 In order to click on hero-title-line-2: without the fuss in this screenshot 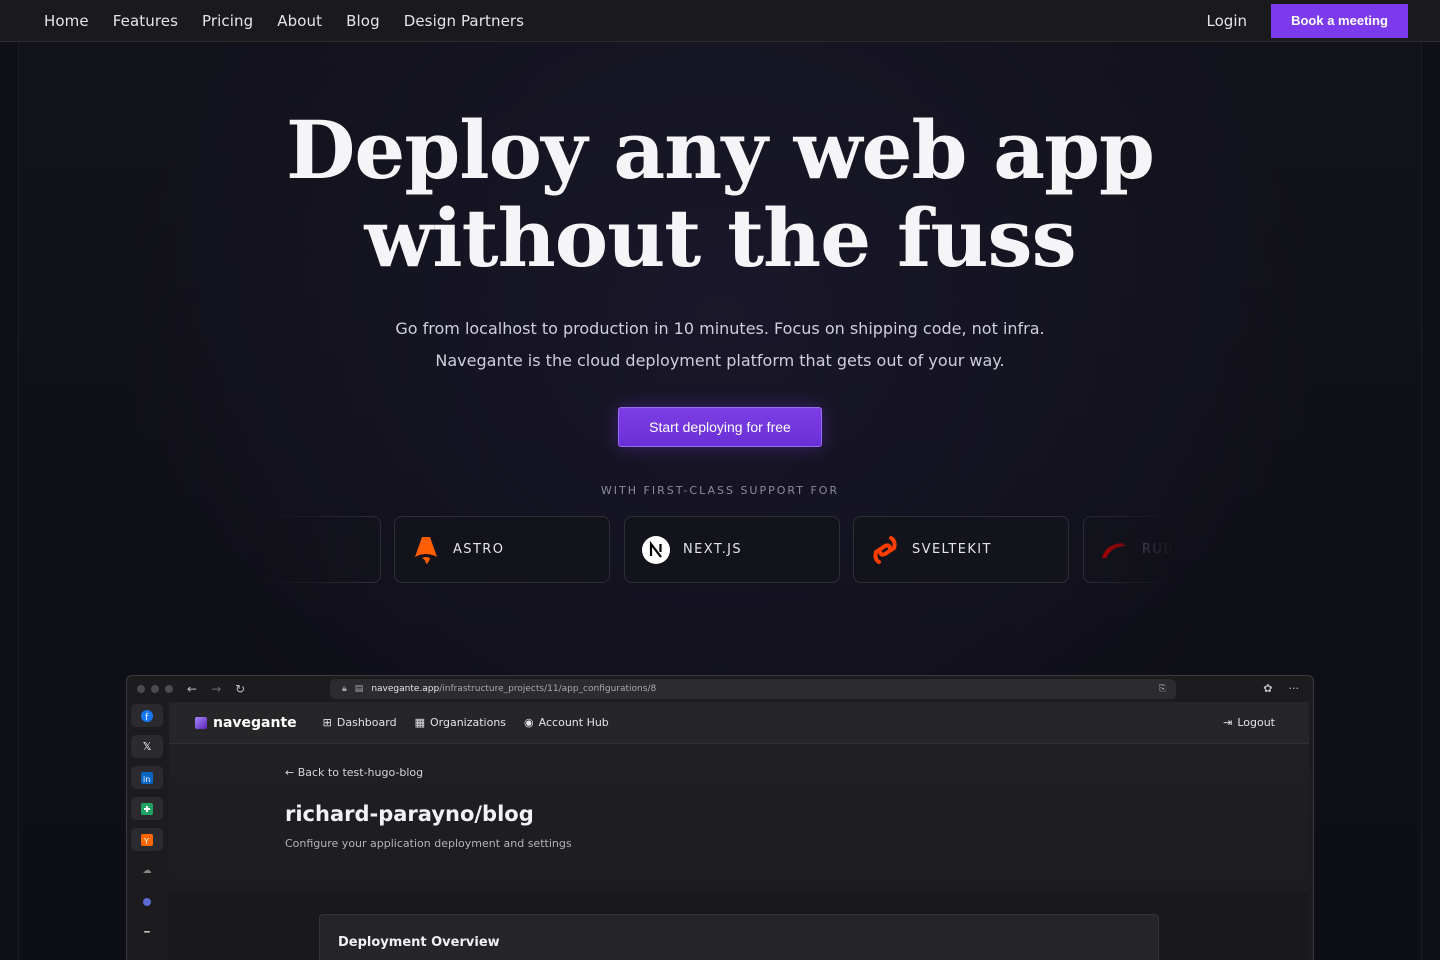, I will do `click(720, 238)`.